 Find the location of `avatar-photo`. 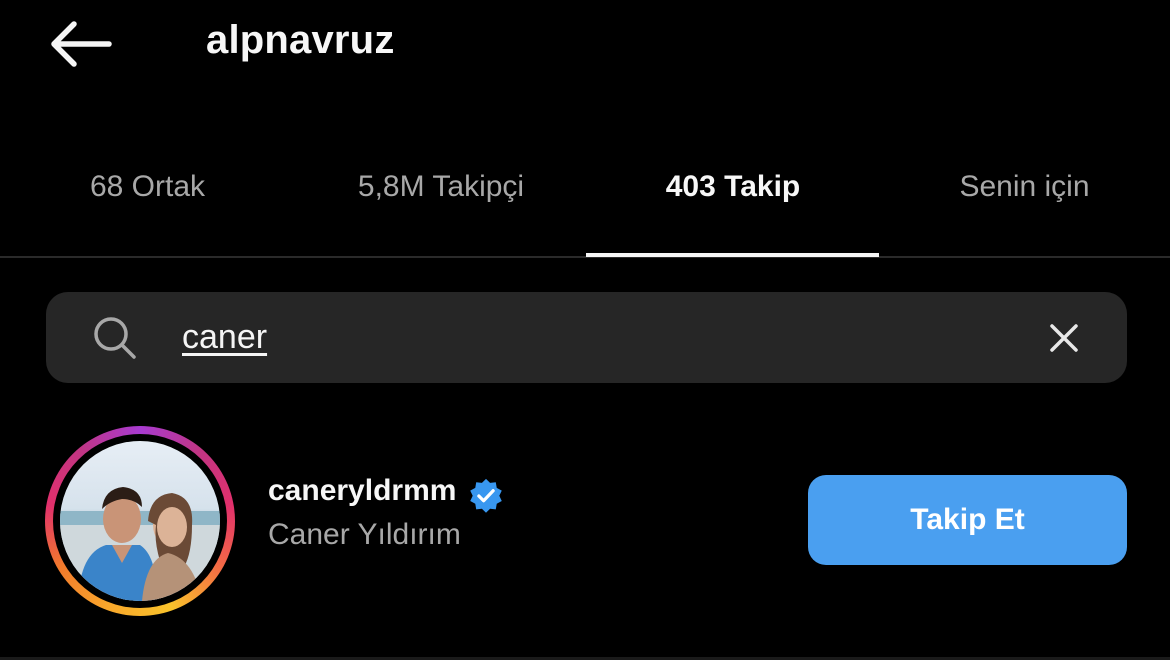

avatar-photo is located at coordinates (140, 544).